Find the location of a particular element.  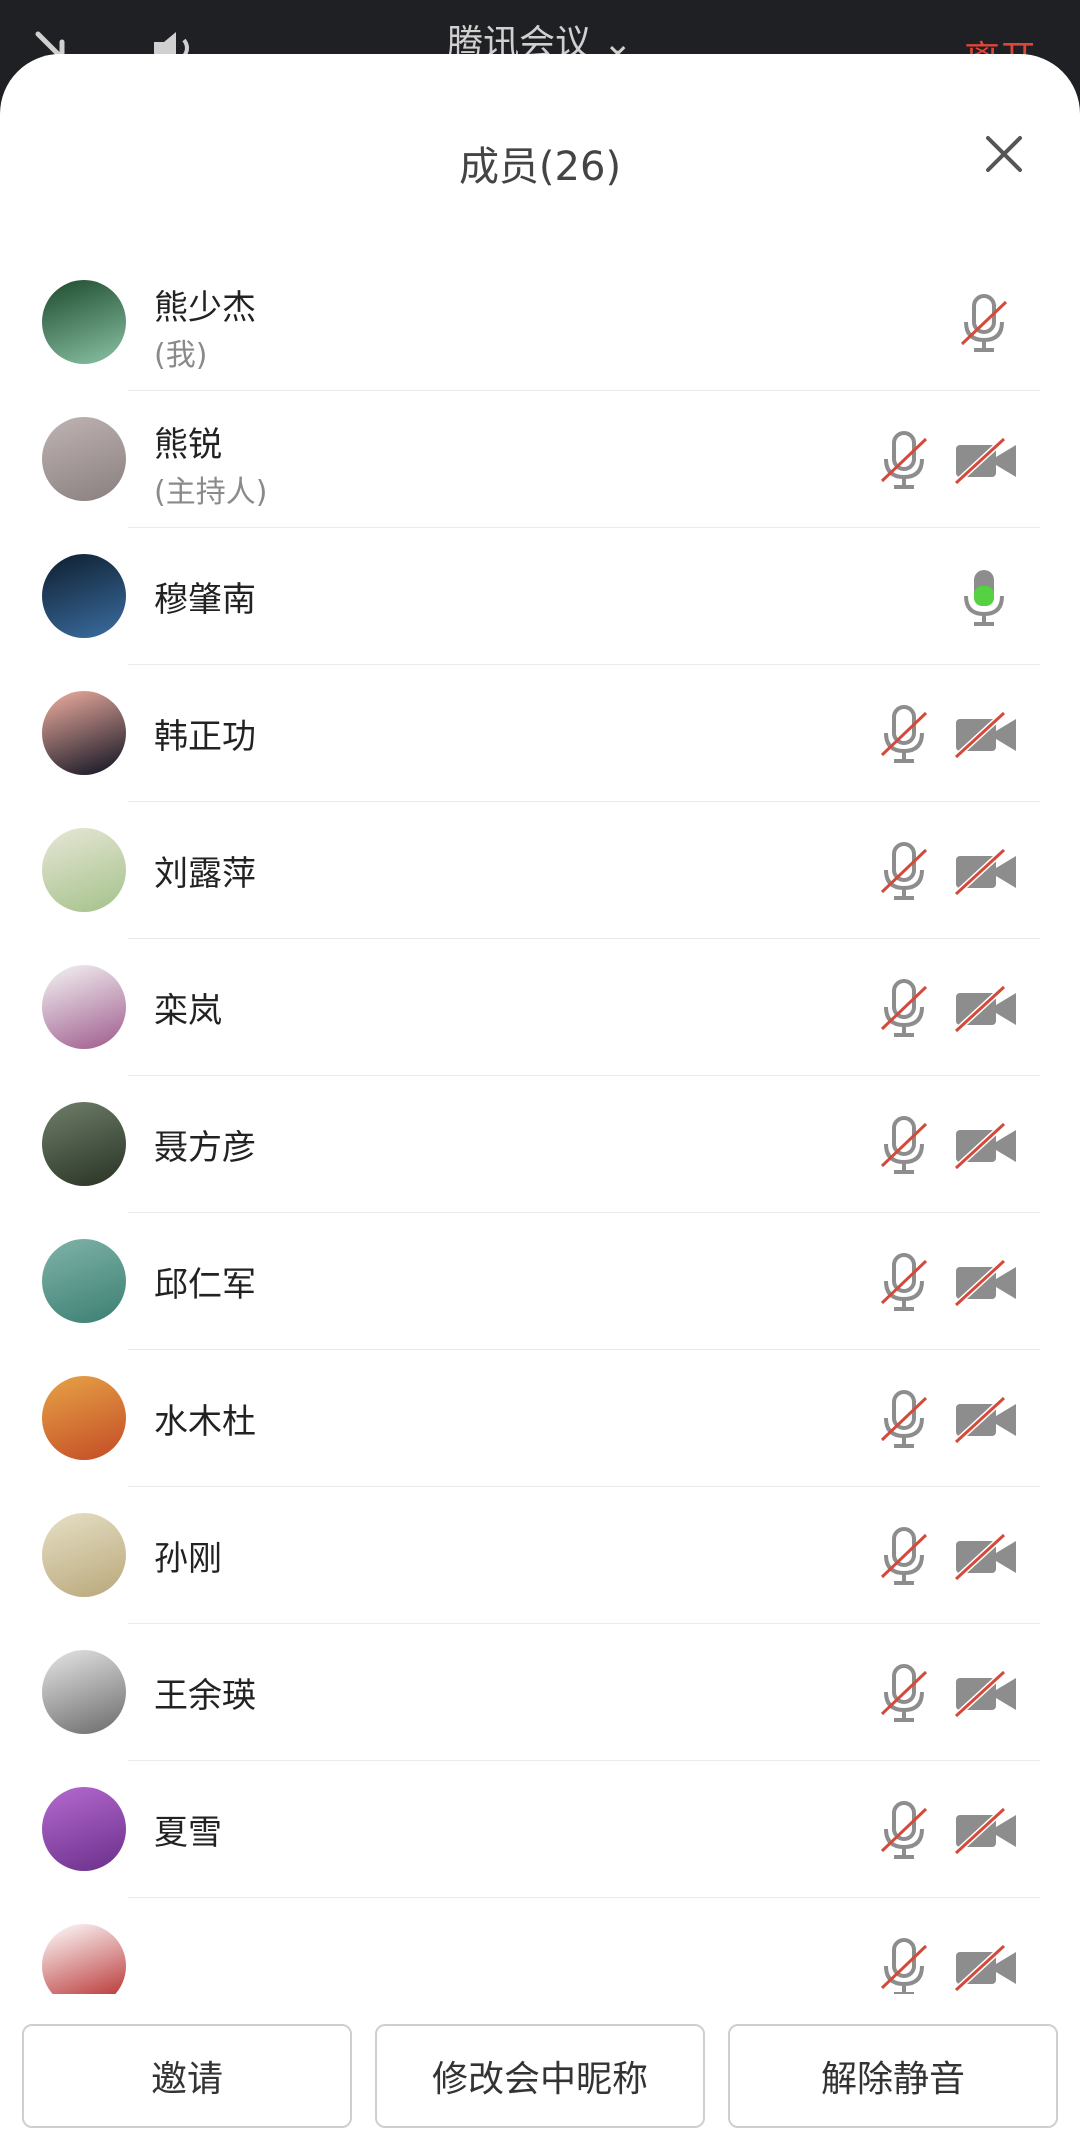

invite-button: 邀请 is located at coordinates (187, 2076).